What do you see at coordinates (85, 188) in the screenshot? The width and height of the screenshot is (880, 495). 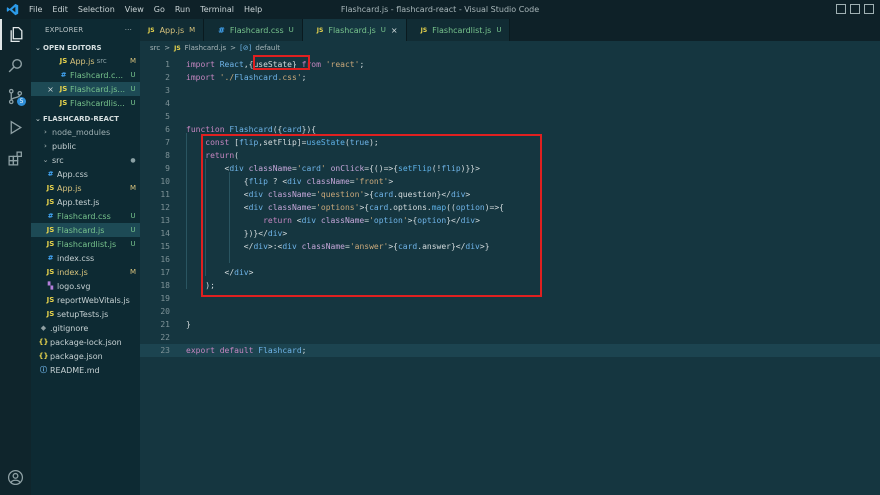 I see `tree-file: JS App.js M` at bounding box center [85, 188].